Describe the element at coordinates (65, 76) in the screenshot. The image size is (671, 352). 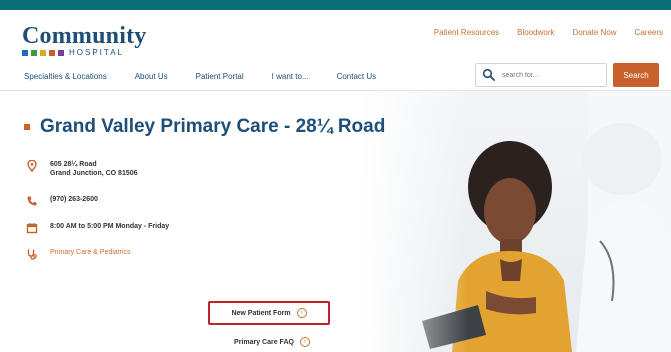
I see `nav-item-specialties: Specialties & Locations` at that location.